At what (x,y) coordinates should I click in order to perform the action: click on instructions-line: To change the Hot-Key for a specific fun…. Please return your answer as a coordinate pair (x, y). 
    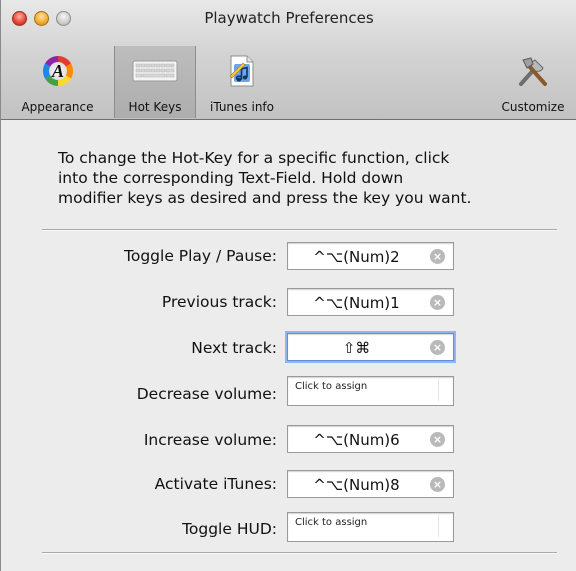
    Looking at the image, I should click on (254, 158).